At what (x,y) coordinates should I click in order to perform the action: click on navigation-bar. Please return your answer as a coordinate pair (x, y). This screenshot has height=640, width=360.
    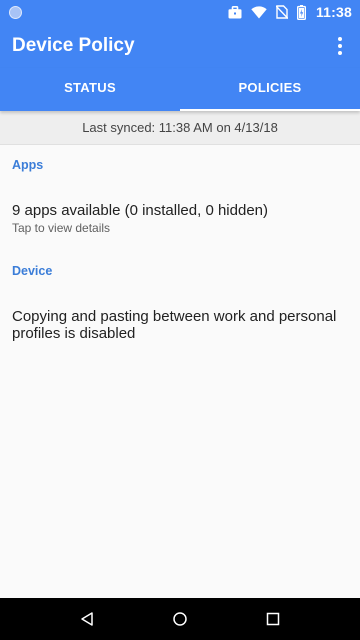
    Looking at the image, I should click on (180, 619).